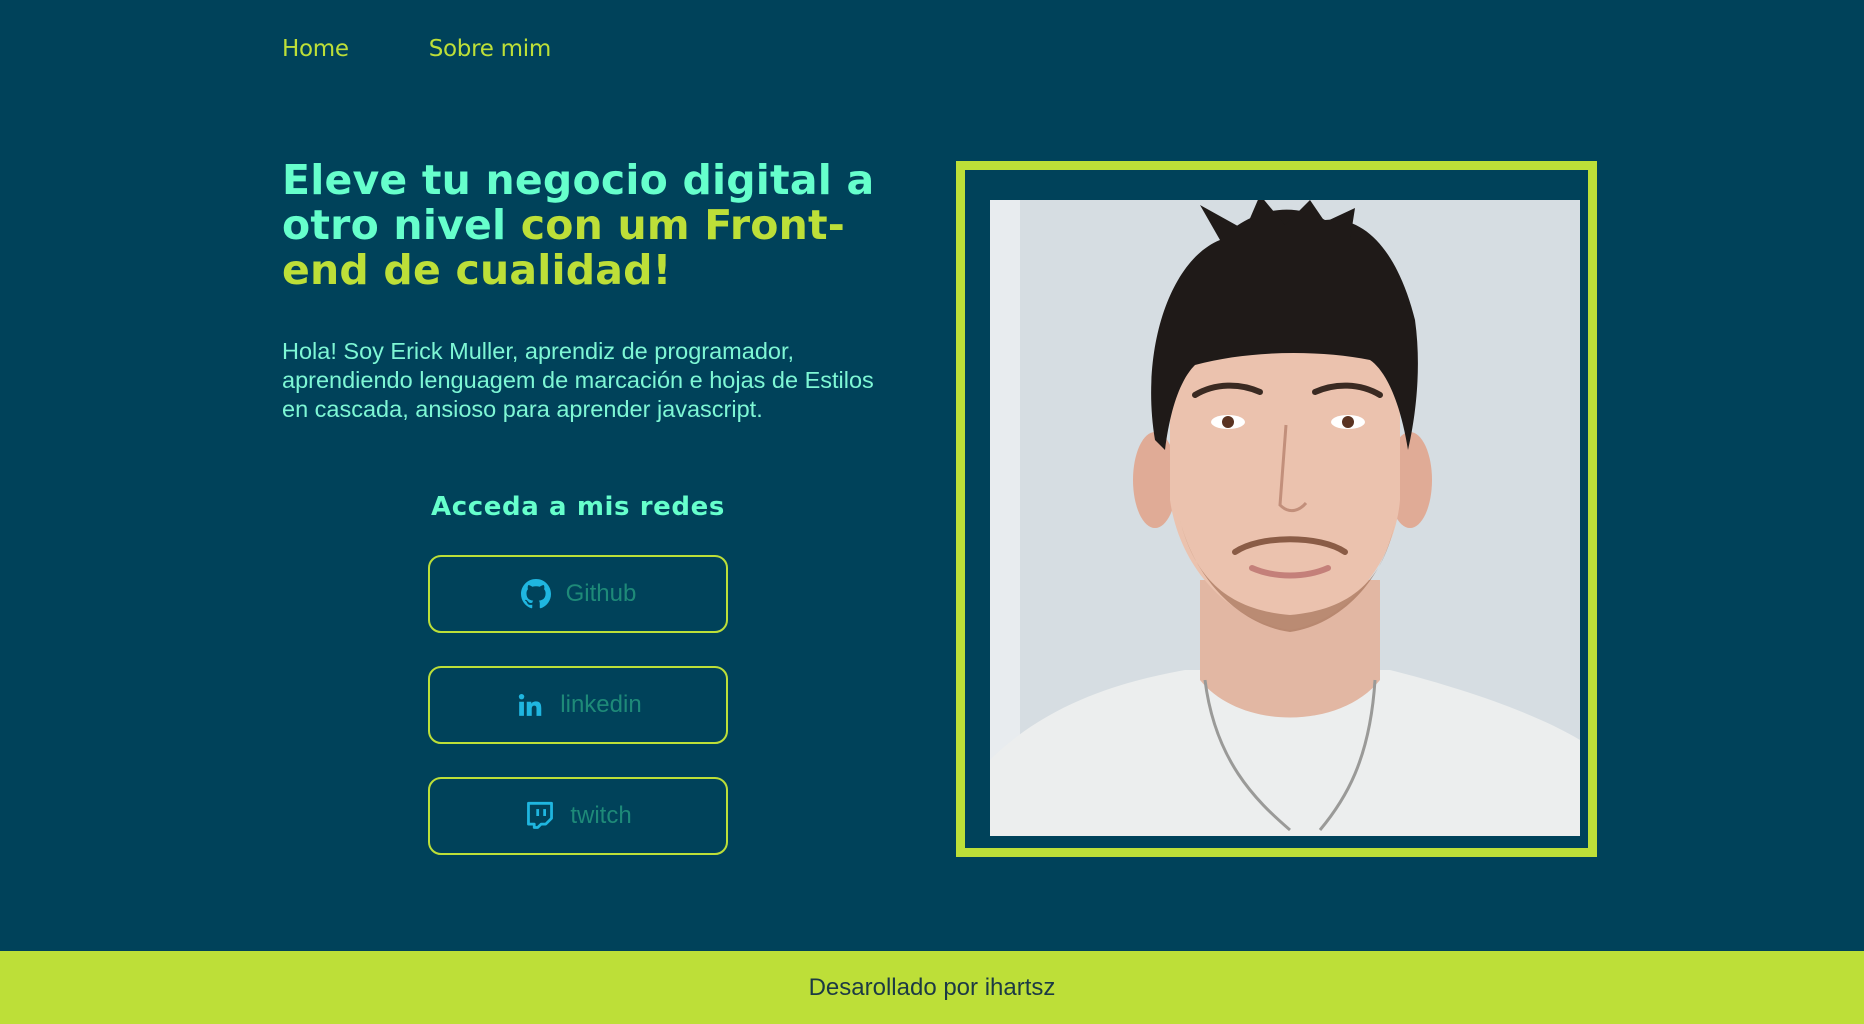 This screenshot has width=1864, height=1024. What do you see at coordinates (601, 593) in the screenshot?
I see `github-button-label: Github` at bounding box center [601, 593].